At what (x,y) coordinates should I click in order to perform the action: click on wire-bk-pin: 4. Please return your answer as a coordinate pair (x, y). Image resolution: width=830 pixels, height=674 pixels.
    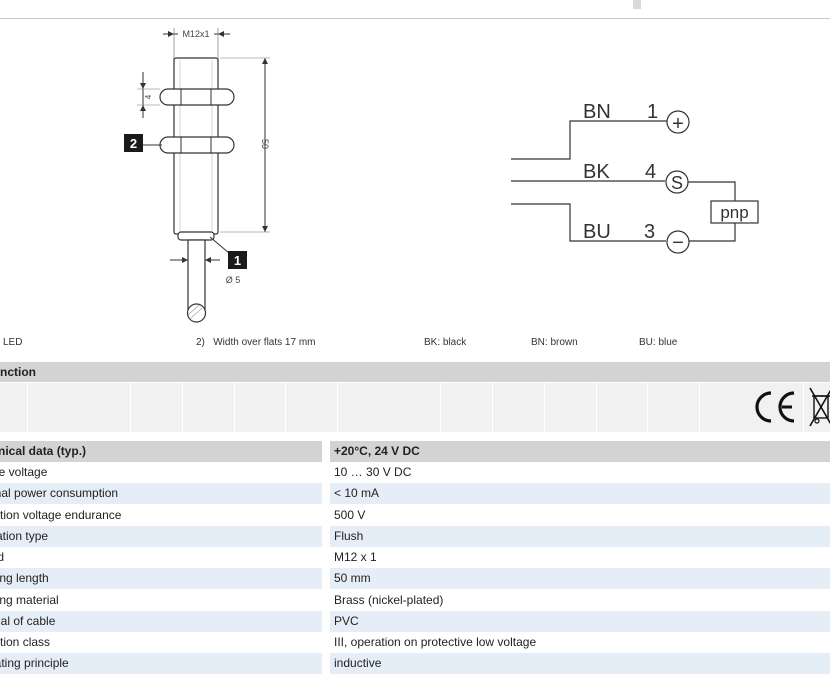
    Looking at the image, I should click on (650, 172).